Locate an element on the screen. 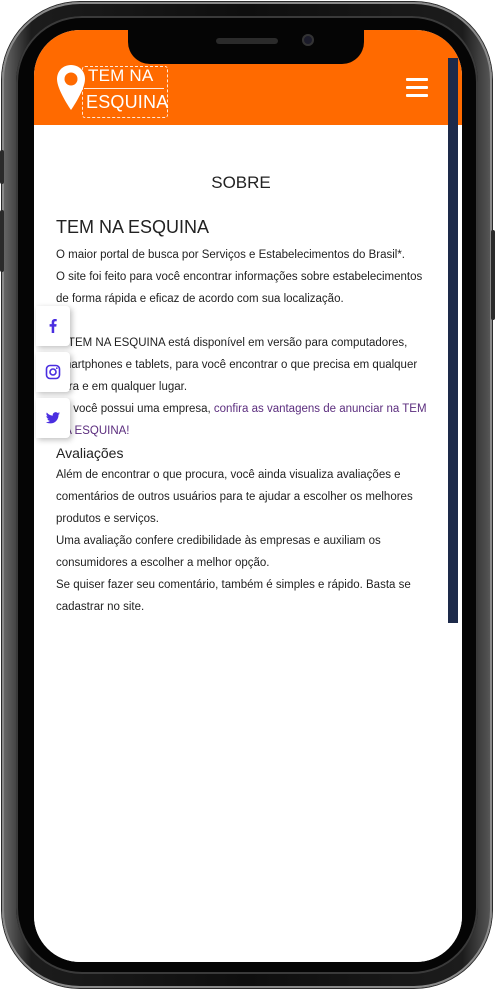 This screenshot has width=495, height=992. reviews-heading: Avaliações is located at coordinates (90, 453).